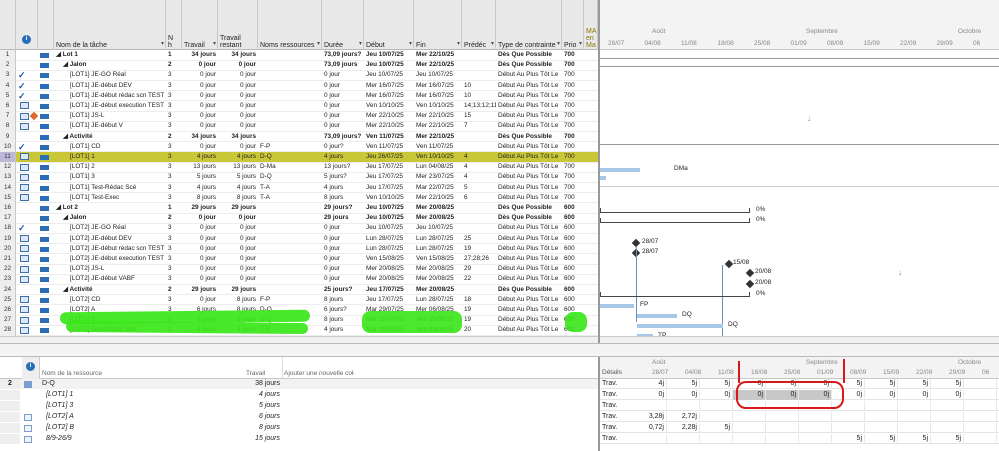  I want to click on task-cell-name: [LOT1] 2, so click(110, 167).